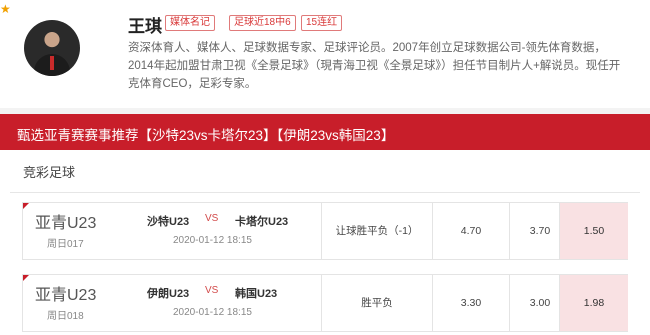  What do you see at coordinates (168, 222) in the screenshot?
I see `home-team: 沙特U23` at bounding box center [168, 222].